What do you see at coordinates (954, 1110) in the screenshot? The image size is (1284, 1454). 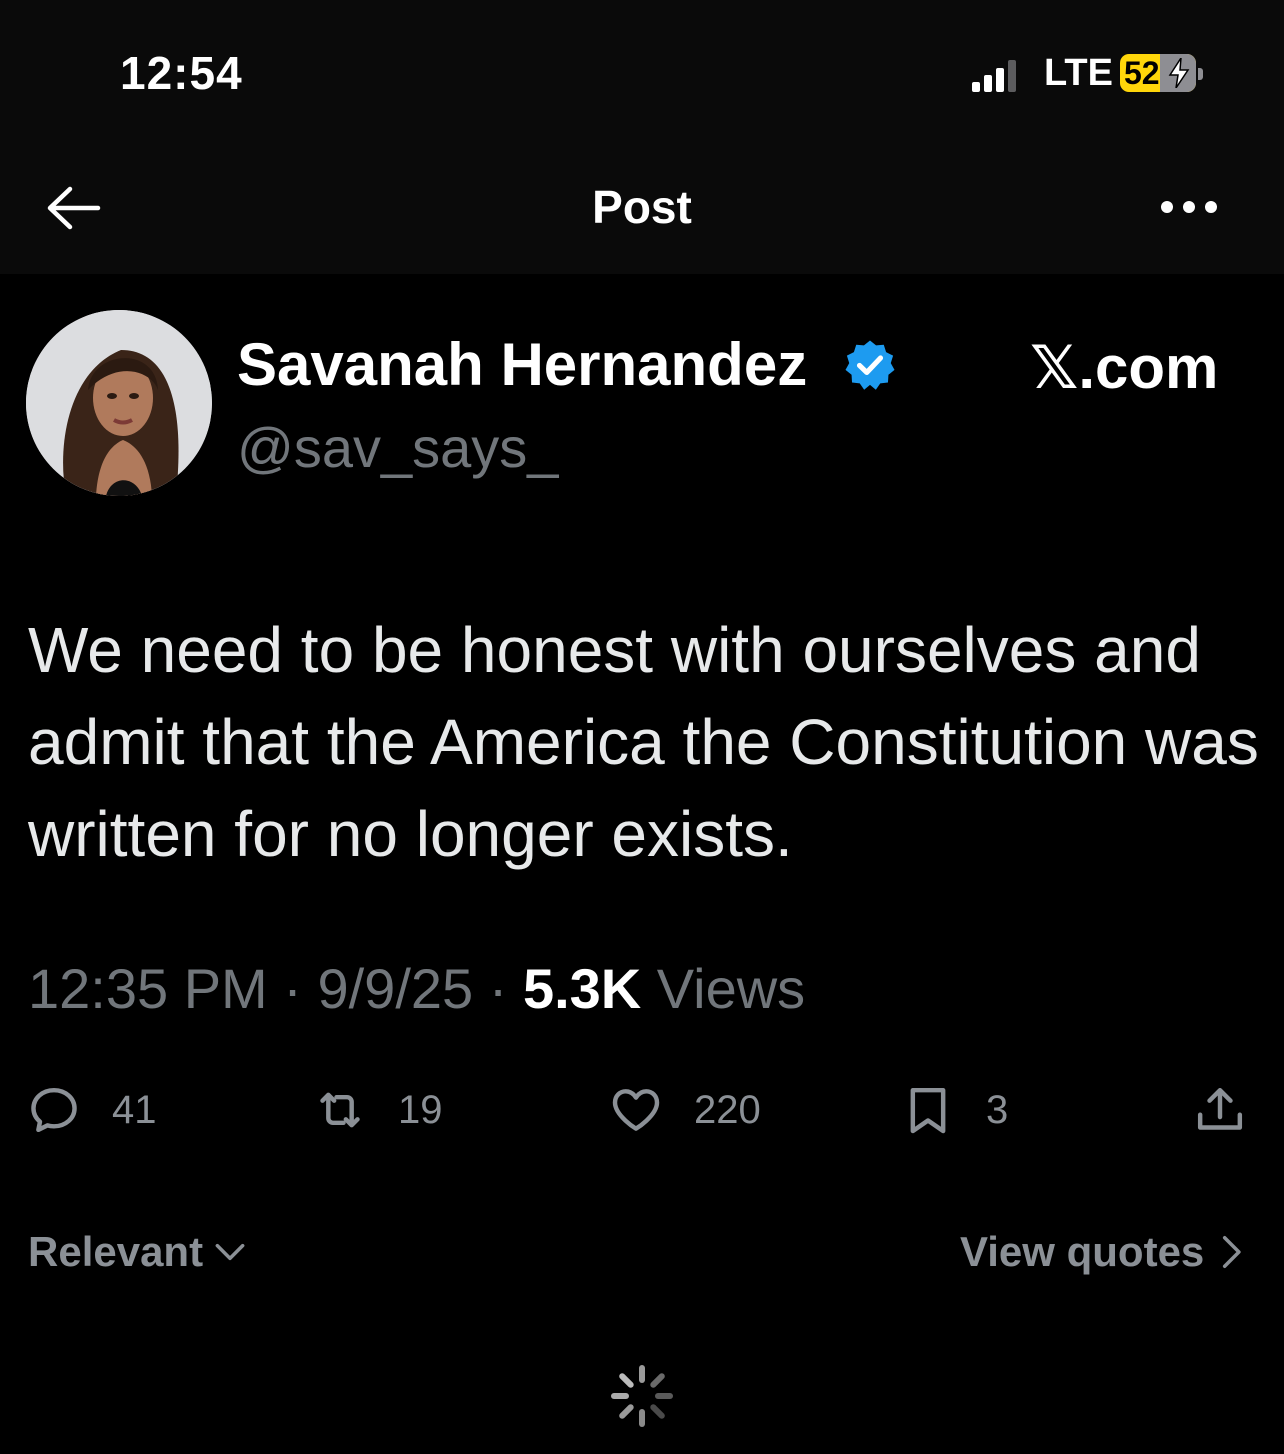 I see `bookmark-button: 3` at bounding box center [954, 1110].